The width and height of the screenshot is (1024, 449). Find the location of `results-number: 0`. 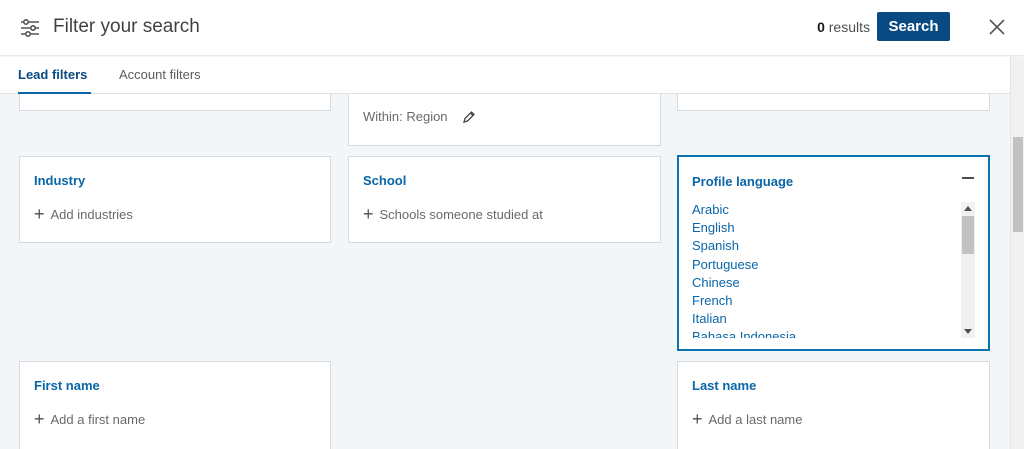

results-number: 0 is located at coordinates (821, 27).